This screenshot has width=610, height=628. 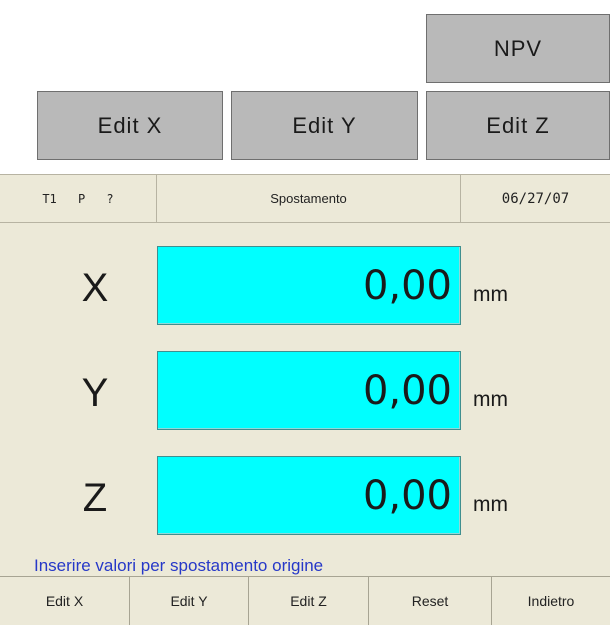 What do you see at coordinates (309, 495) in the screenshot?
I see `z-value-field: 0,00` at bounding box center [309, 495].